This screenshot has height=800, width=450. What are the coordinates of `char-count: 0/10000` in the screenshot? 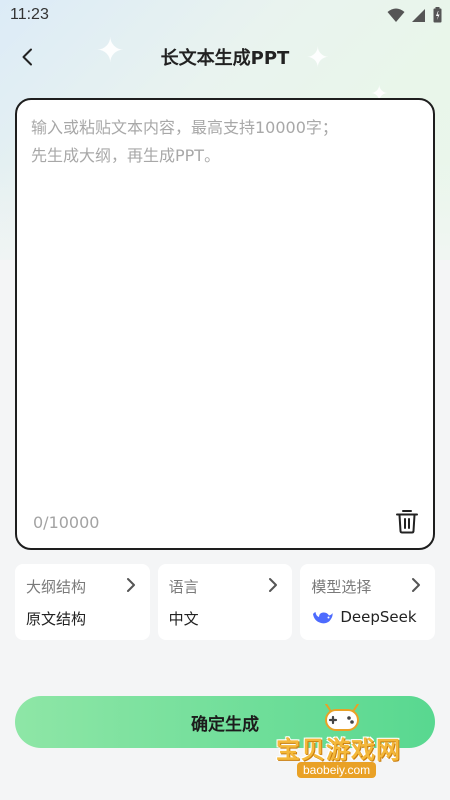 It's located at (66, 522).